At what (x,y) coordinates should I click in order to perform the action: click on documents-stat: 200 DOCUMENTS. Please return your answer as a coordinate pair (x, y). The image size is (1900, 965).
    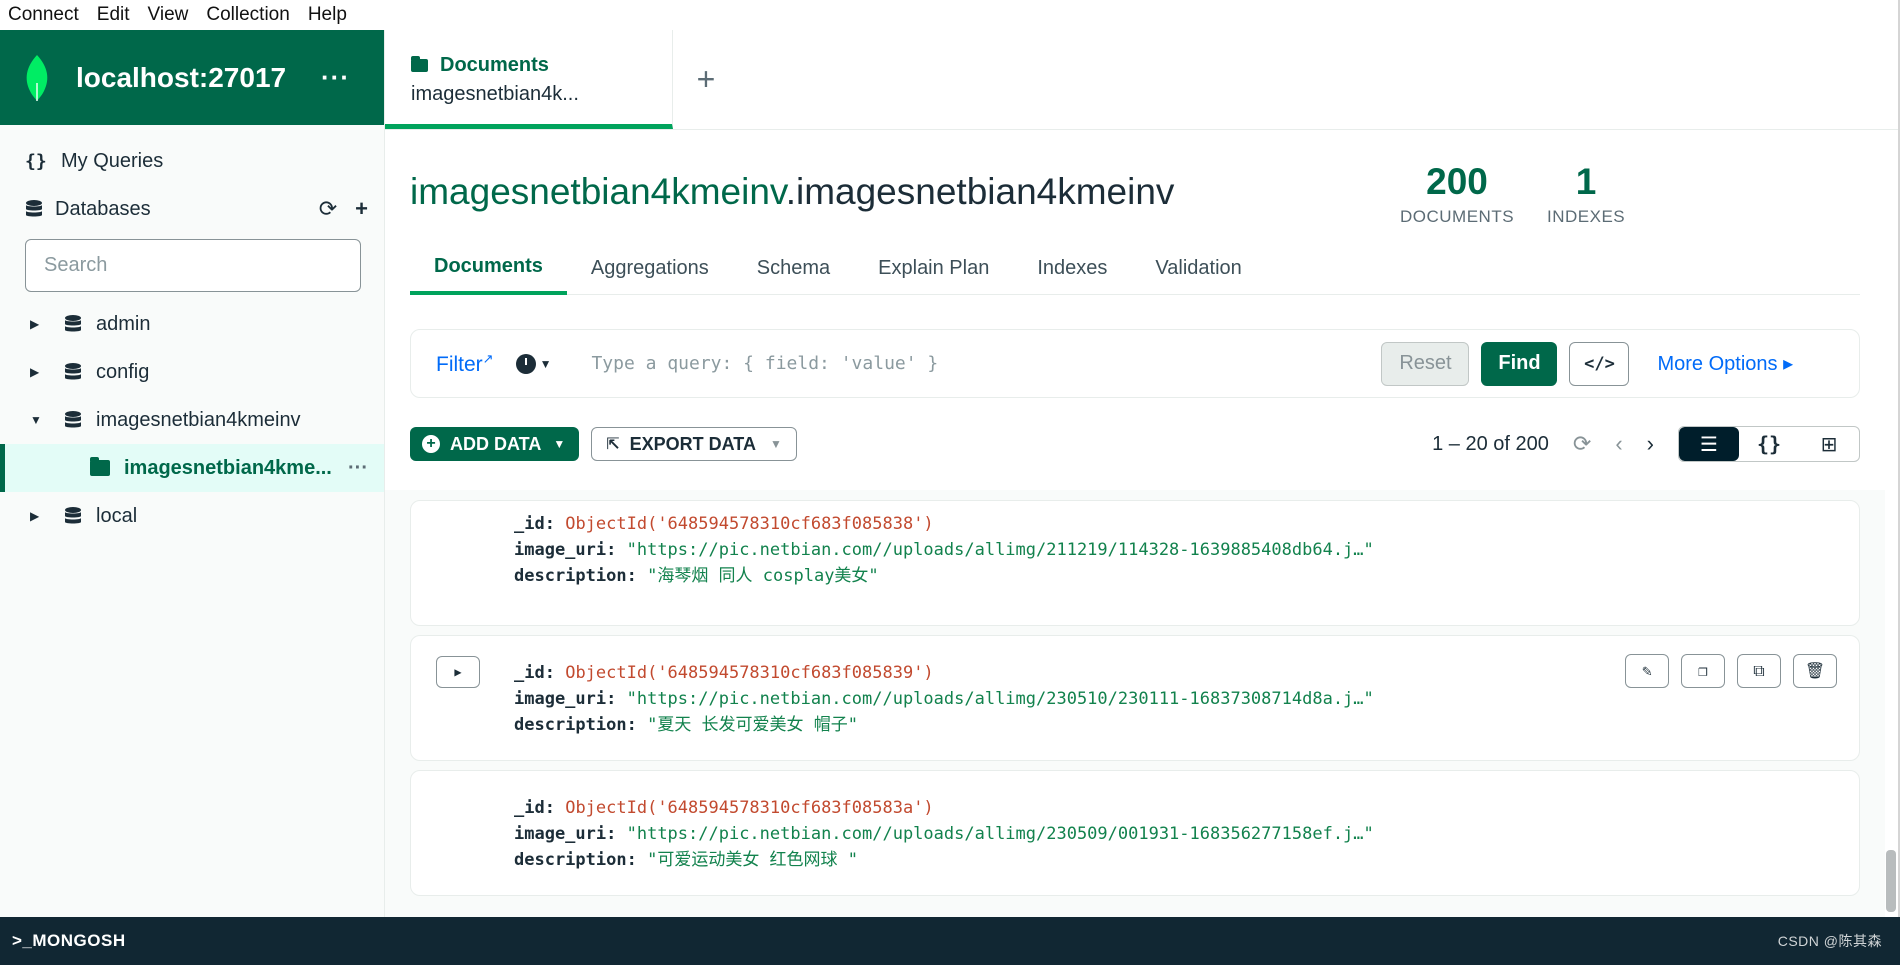
    Looking at the image, I should click on (1457, 194).